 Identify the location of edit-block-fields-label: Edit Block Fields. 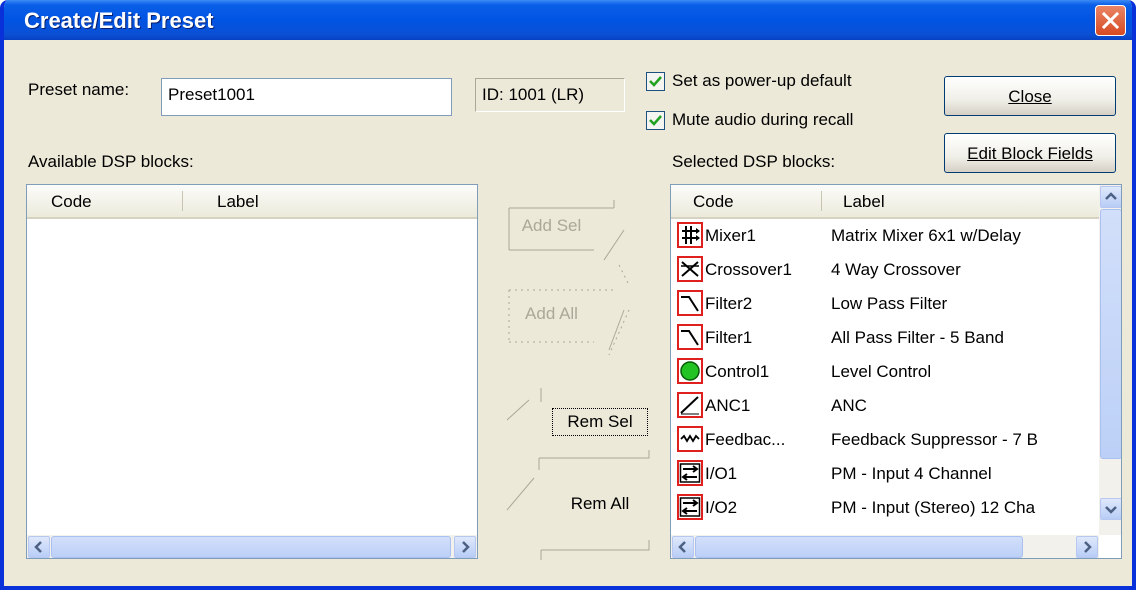
(1030, 153).